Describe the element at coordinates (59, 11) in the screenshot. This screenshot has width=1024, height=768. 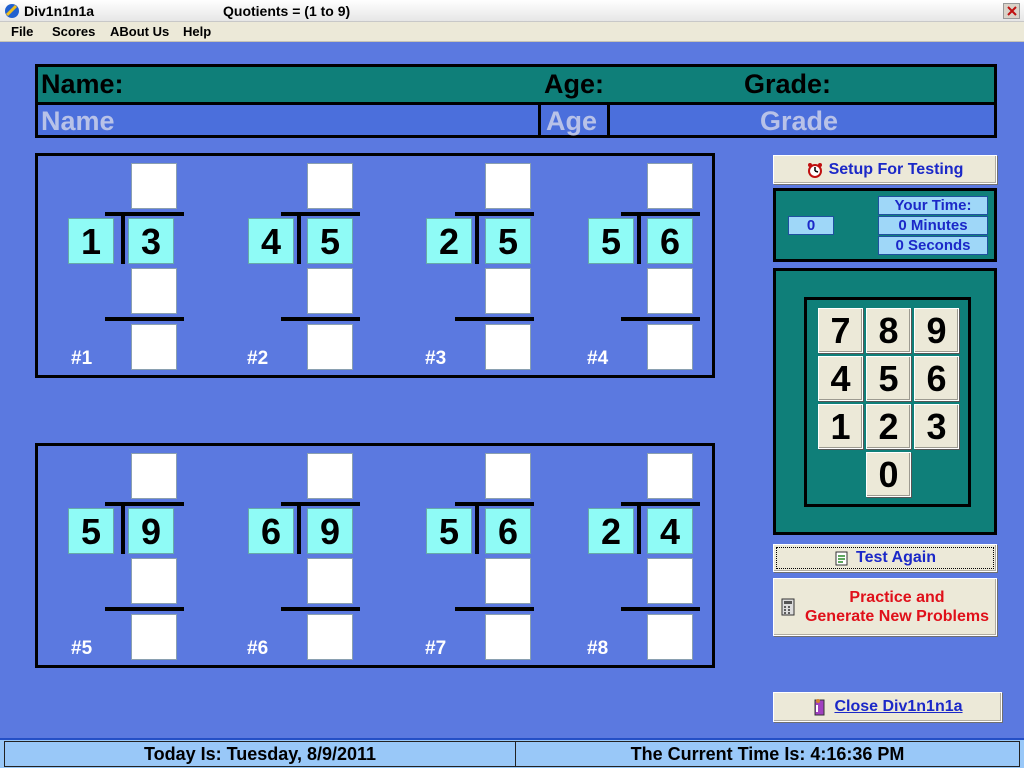
I see `window-title: Div1n1n1a` at that location.